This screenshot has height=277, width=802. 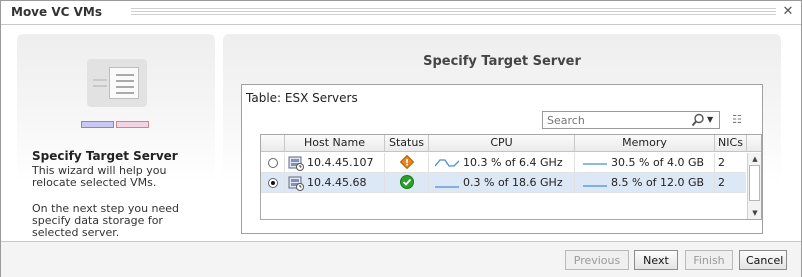 What do you see at coordinates (658, 162) in the screenshot?
I see `memory-usage: 30.5 % of 4.0 GB` at bounding box center [658, 162].